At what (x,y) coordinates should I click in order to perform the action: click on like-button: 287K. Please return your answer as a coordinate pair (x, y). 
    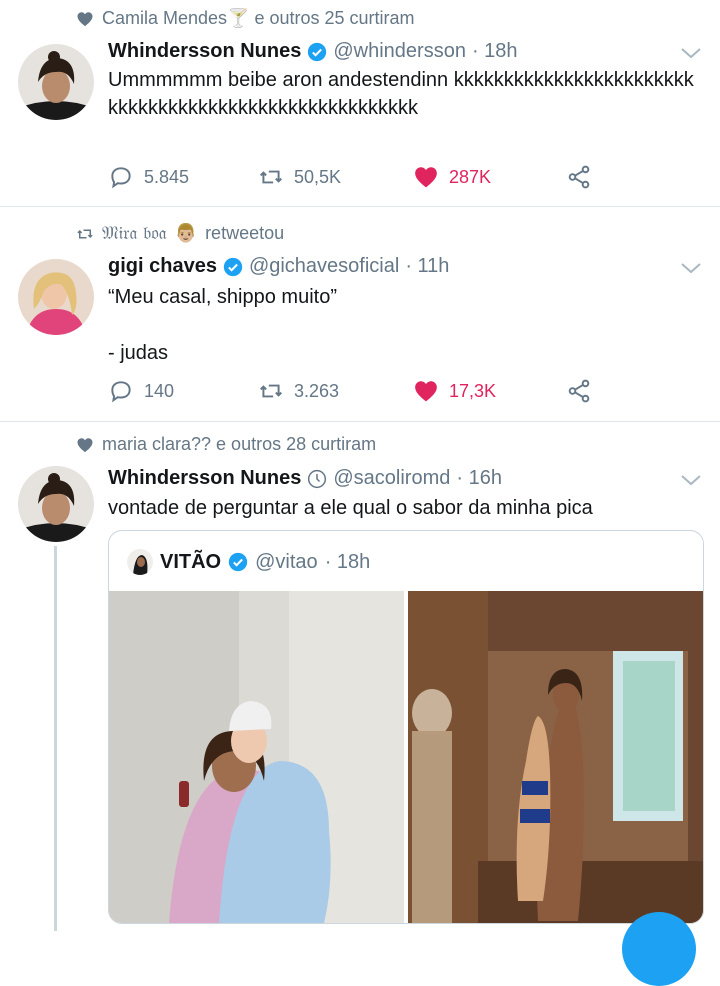
    Looking at the image, I should click on (452, 177).